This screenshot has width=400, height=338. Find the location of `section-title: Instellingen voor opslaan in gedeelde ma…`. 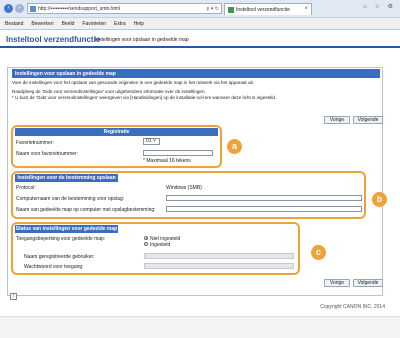

section-title: Instellingen voor opslaan in gedeelde ma… is located at coordinates (196, 73).